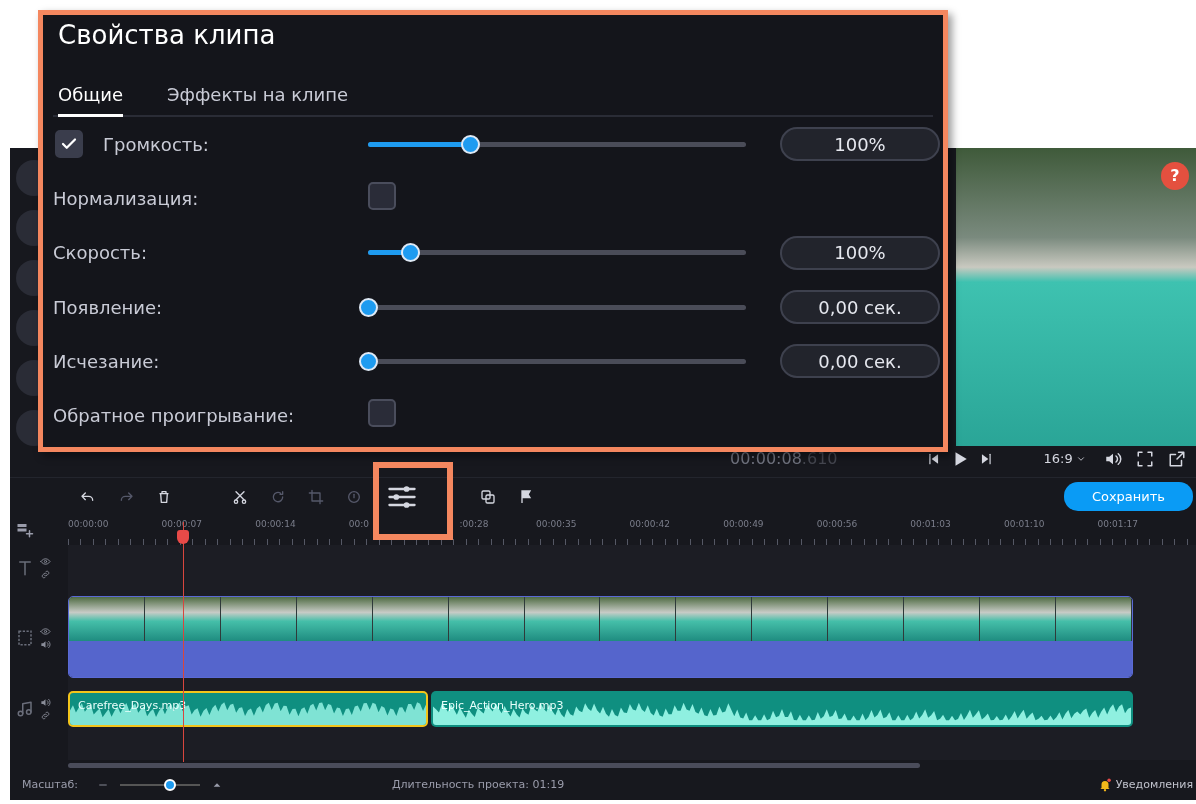 This screenshot has width=1196, height=804. What do you see at coordinates (156, 144) in the screenshot?
I see `field-label: Громкость:` at bounding box center [156, 144].